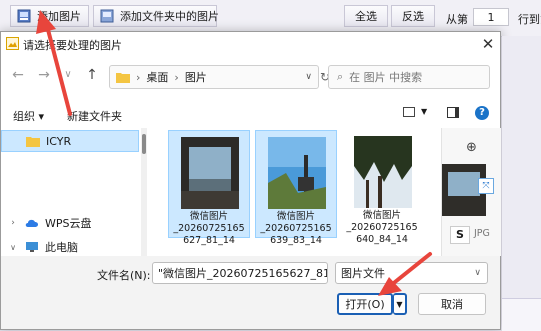 The height and width of the screenshot is (331, 541). I want to click on search-placeholder: 在 图片 中搜索, so click(386, 77).